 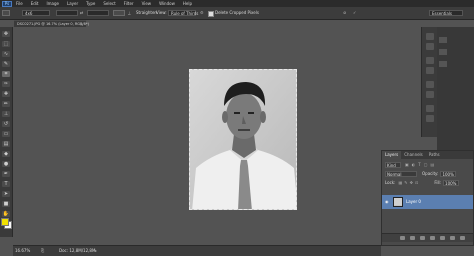 I want to click on blend-opacity-row: Normal Opacity: 100%, so click(x=421, y=173).